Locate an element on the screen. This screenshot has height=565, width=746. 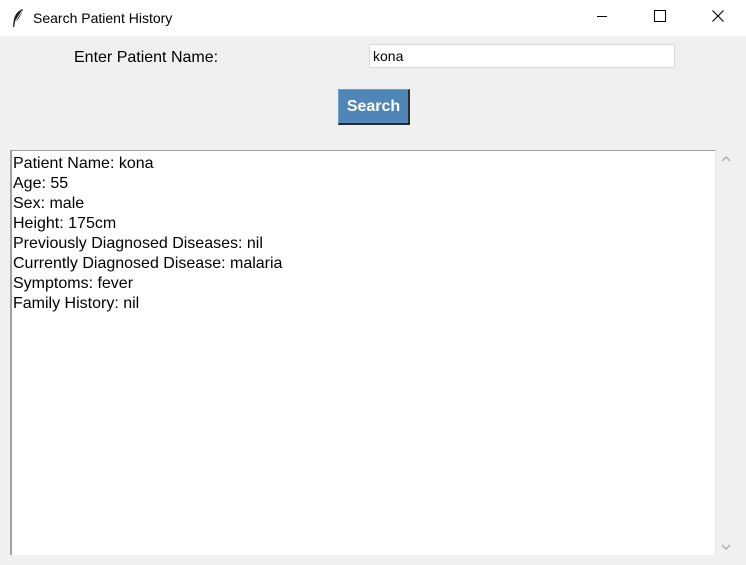
result-line: Height: 175cm is located at coordinates (65, 223).